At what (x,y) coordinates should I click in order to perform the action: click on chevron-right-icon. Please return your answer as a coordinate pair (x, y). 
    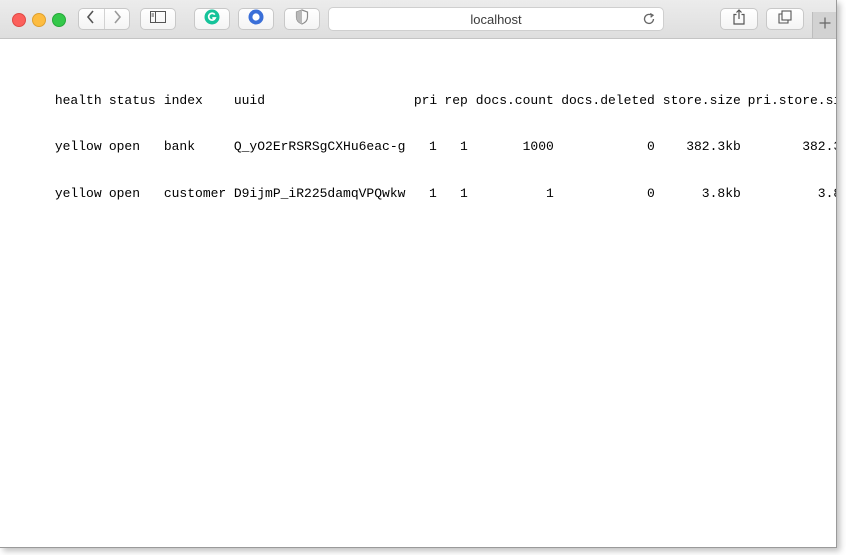
    Looking at the image, I should click on (117, 19).